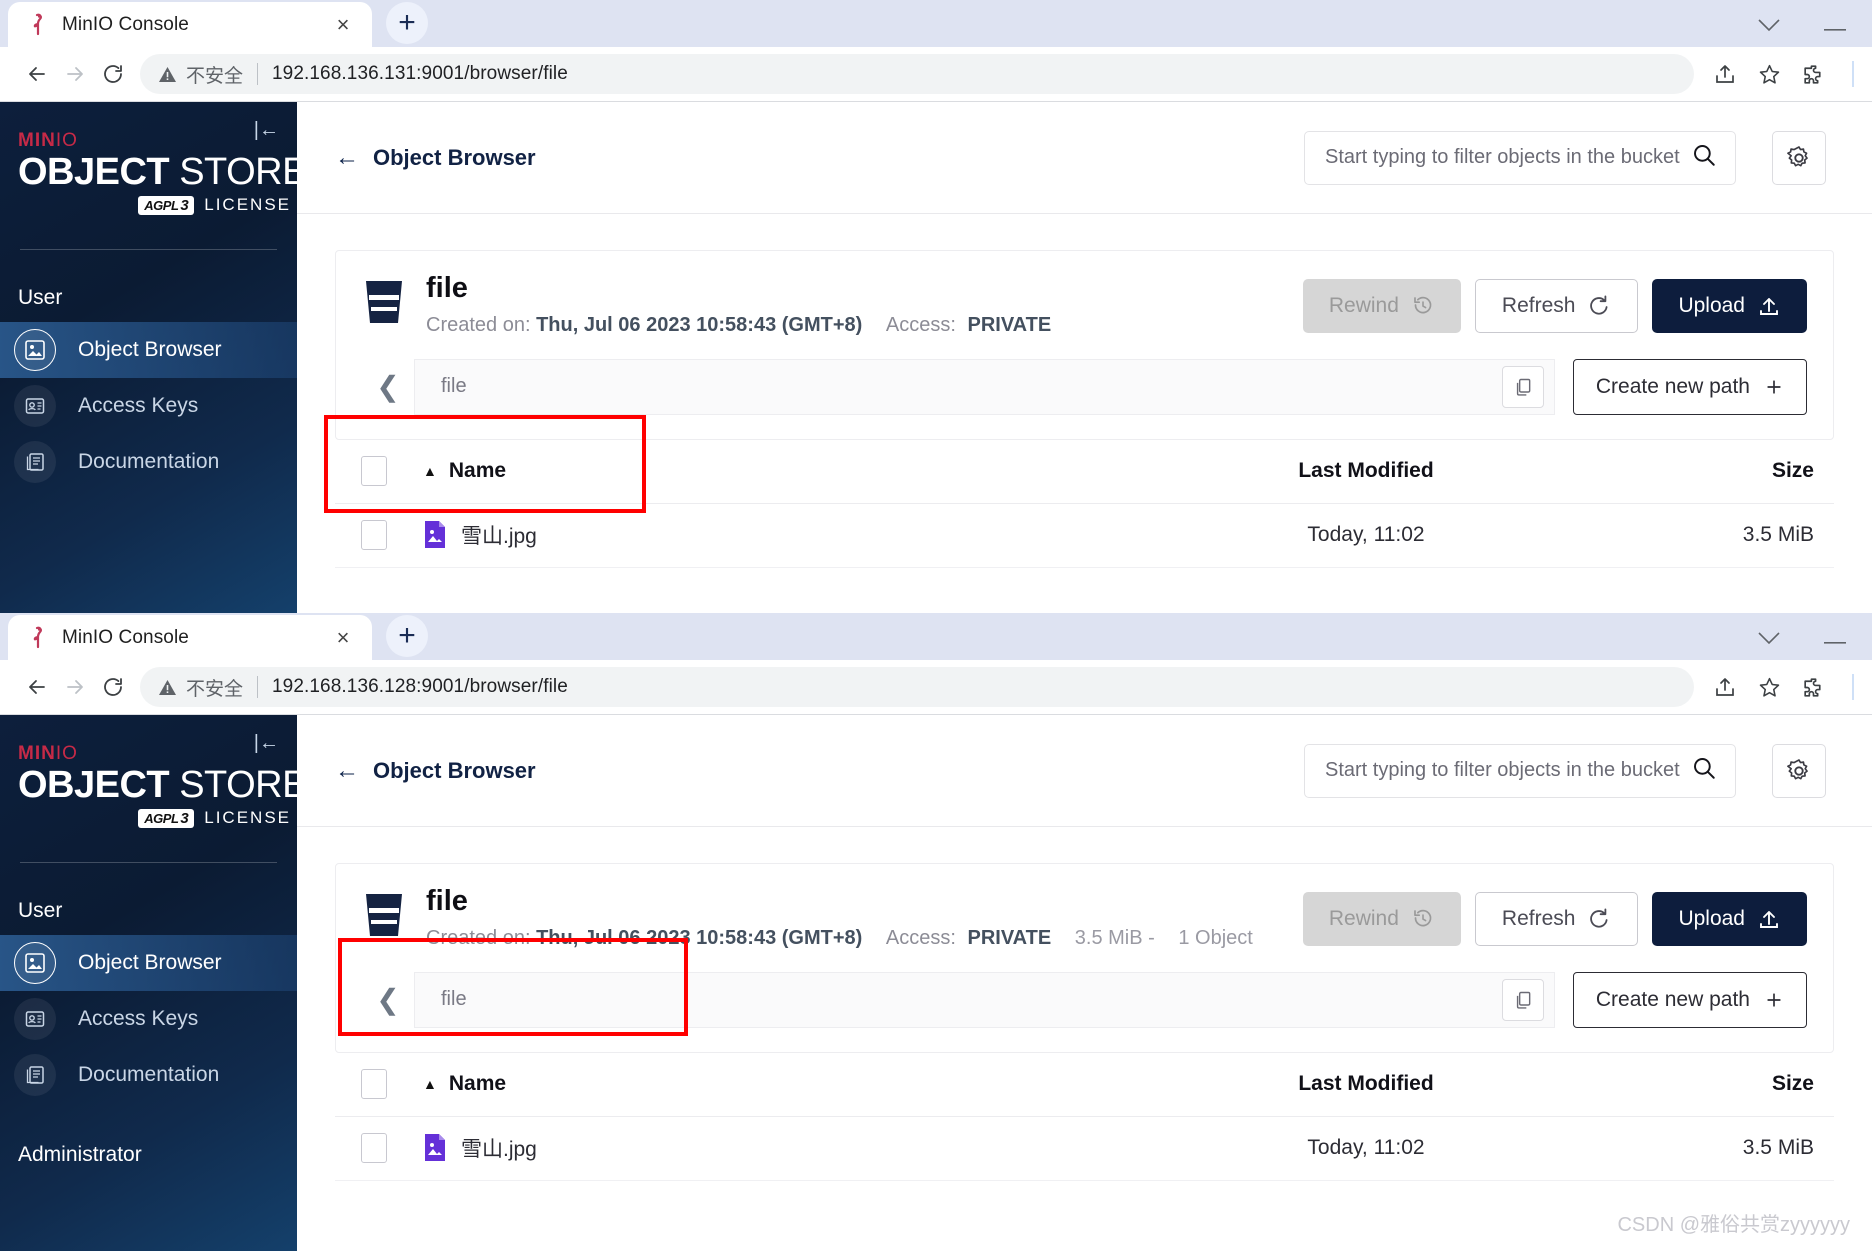  What do you see at coordinates (37, 140) in the screenshot?
I see `minio-min-text: MIN` at bounding box center [37, 140].